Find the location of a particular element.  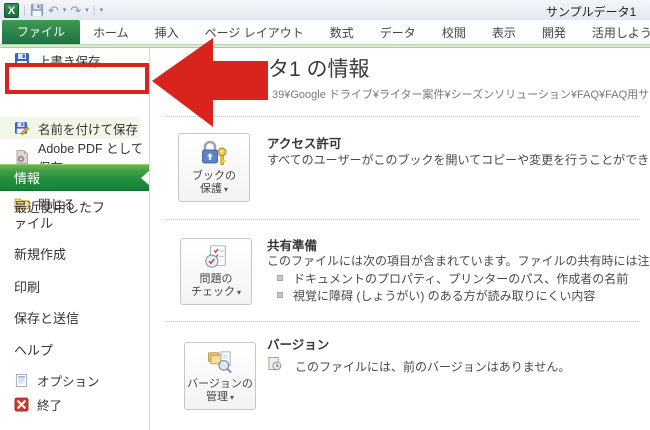

version-file-icon is located at coordinates (275, 363).